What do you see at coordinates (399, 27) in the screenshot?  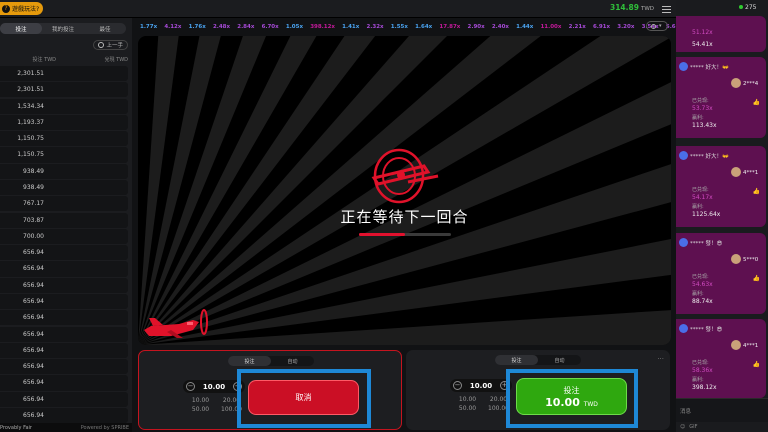 I see `multiplier-item: 1.55x` at bounding box center [399, 27].